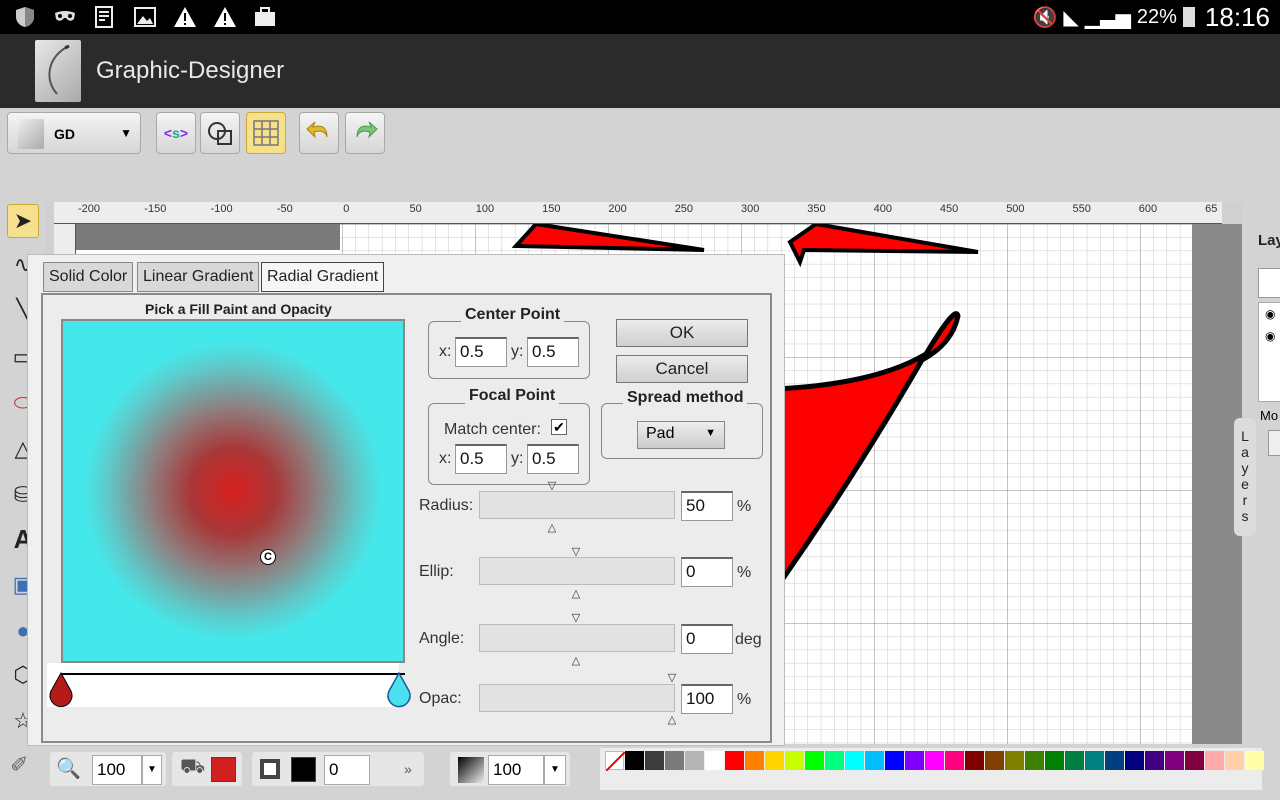  What do you see at coordinates (126, 133) in the screenshot?
I see `chevron-down-icon: ▼` at bounding box center [126, 133].